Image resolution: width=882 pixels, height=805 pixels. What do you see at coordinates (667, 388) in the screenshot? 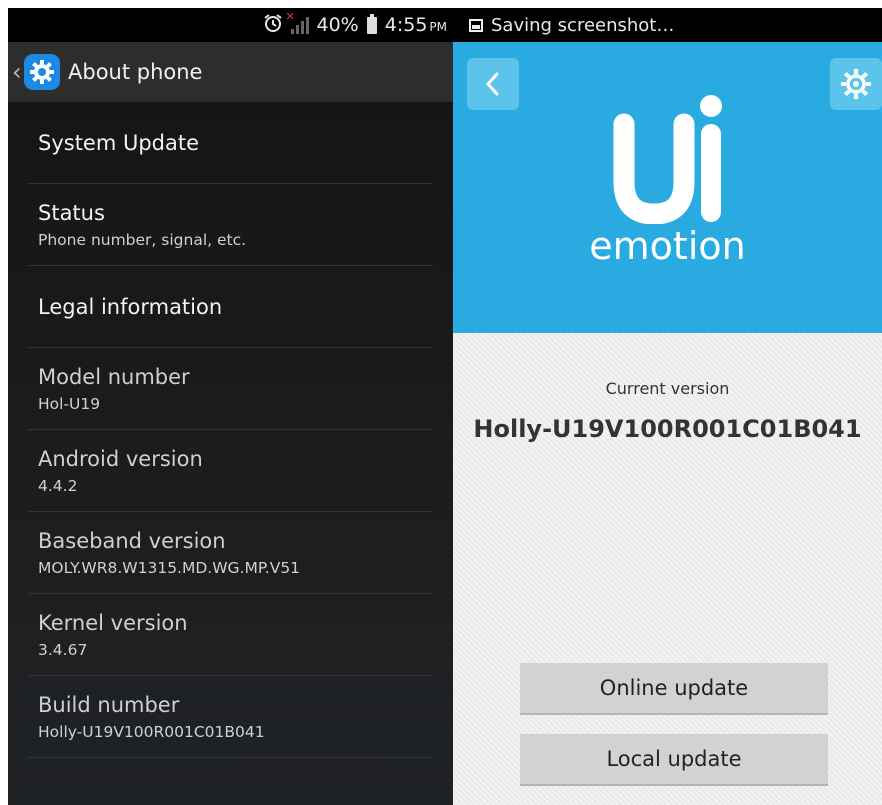
I see `current-version-label: Current version` at bounding box center [667, 388].